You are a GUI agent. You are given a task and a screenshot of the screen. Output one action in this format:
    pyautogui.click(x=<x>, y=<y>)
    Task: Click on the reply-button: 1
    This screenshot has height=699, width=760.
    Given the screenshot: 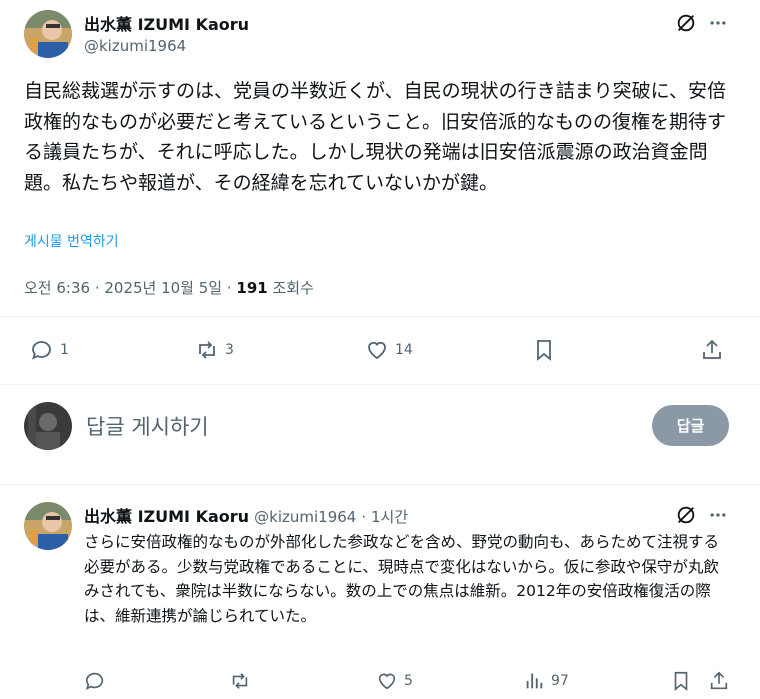 What is the action you would take?
    pyautogui.click(x=49, y=350)
    